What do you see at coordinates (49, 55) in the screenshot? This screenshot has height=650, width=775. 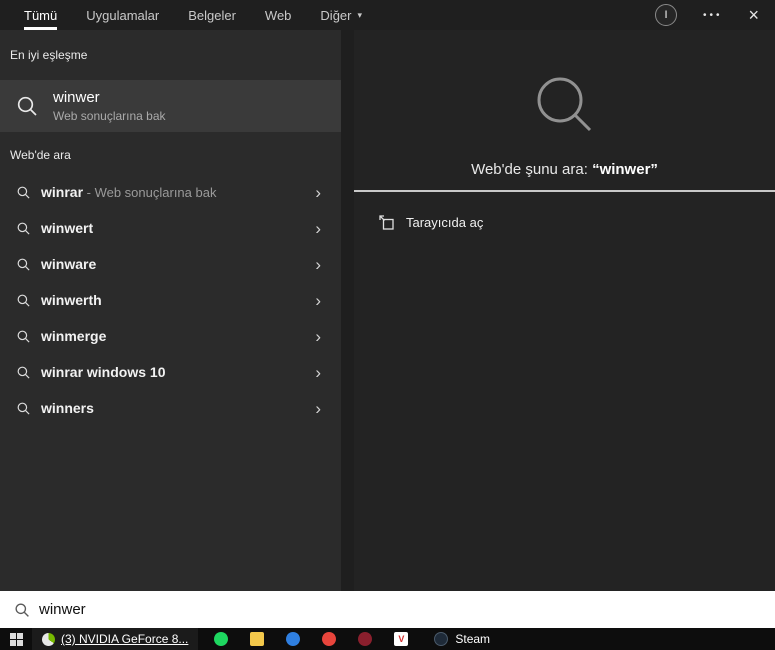 I see `best-match-header: En iyi eşleşme` at bounding box center [49, 55].